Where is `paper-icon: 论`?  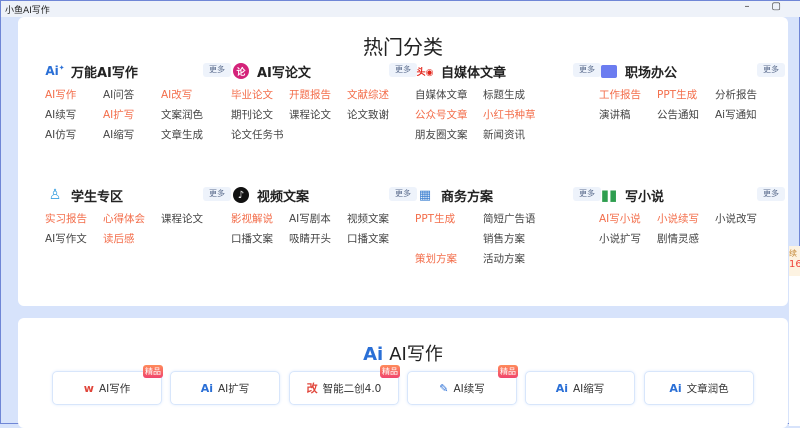 paper-icon: 论 is located at coordinates (241, 71).